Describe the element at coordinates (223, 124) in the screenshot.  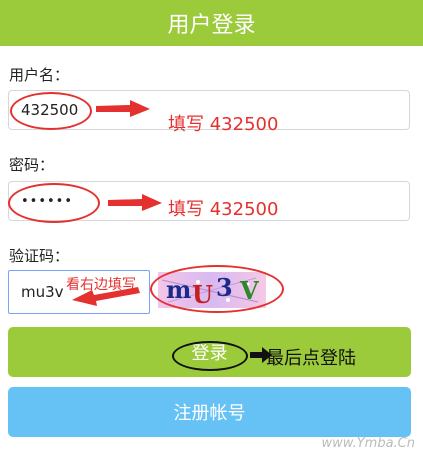
I see `username-hint: 填写 432500` at that location.